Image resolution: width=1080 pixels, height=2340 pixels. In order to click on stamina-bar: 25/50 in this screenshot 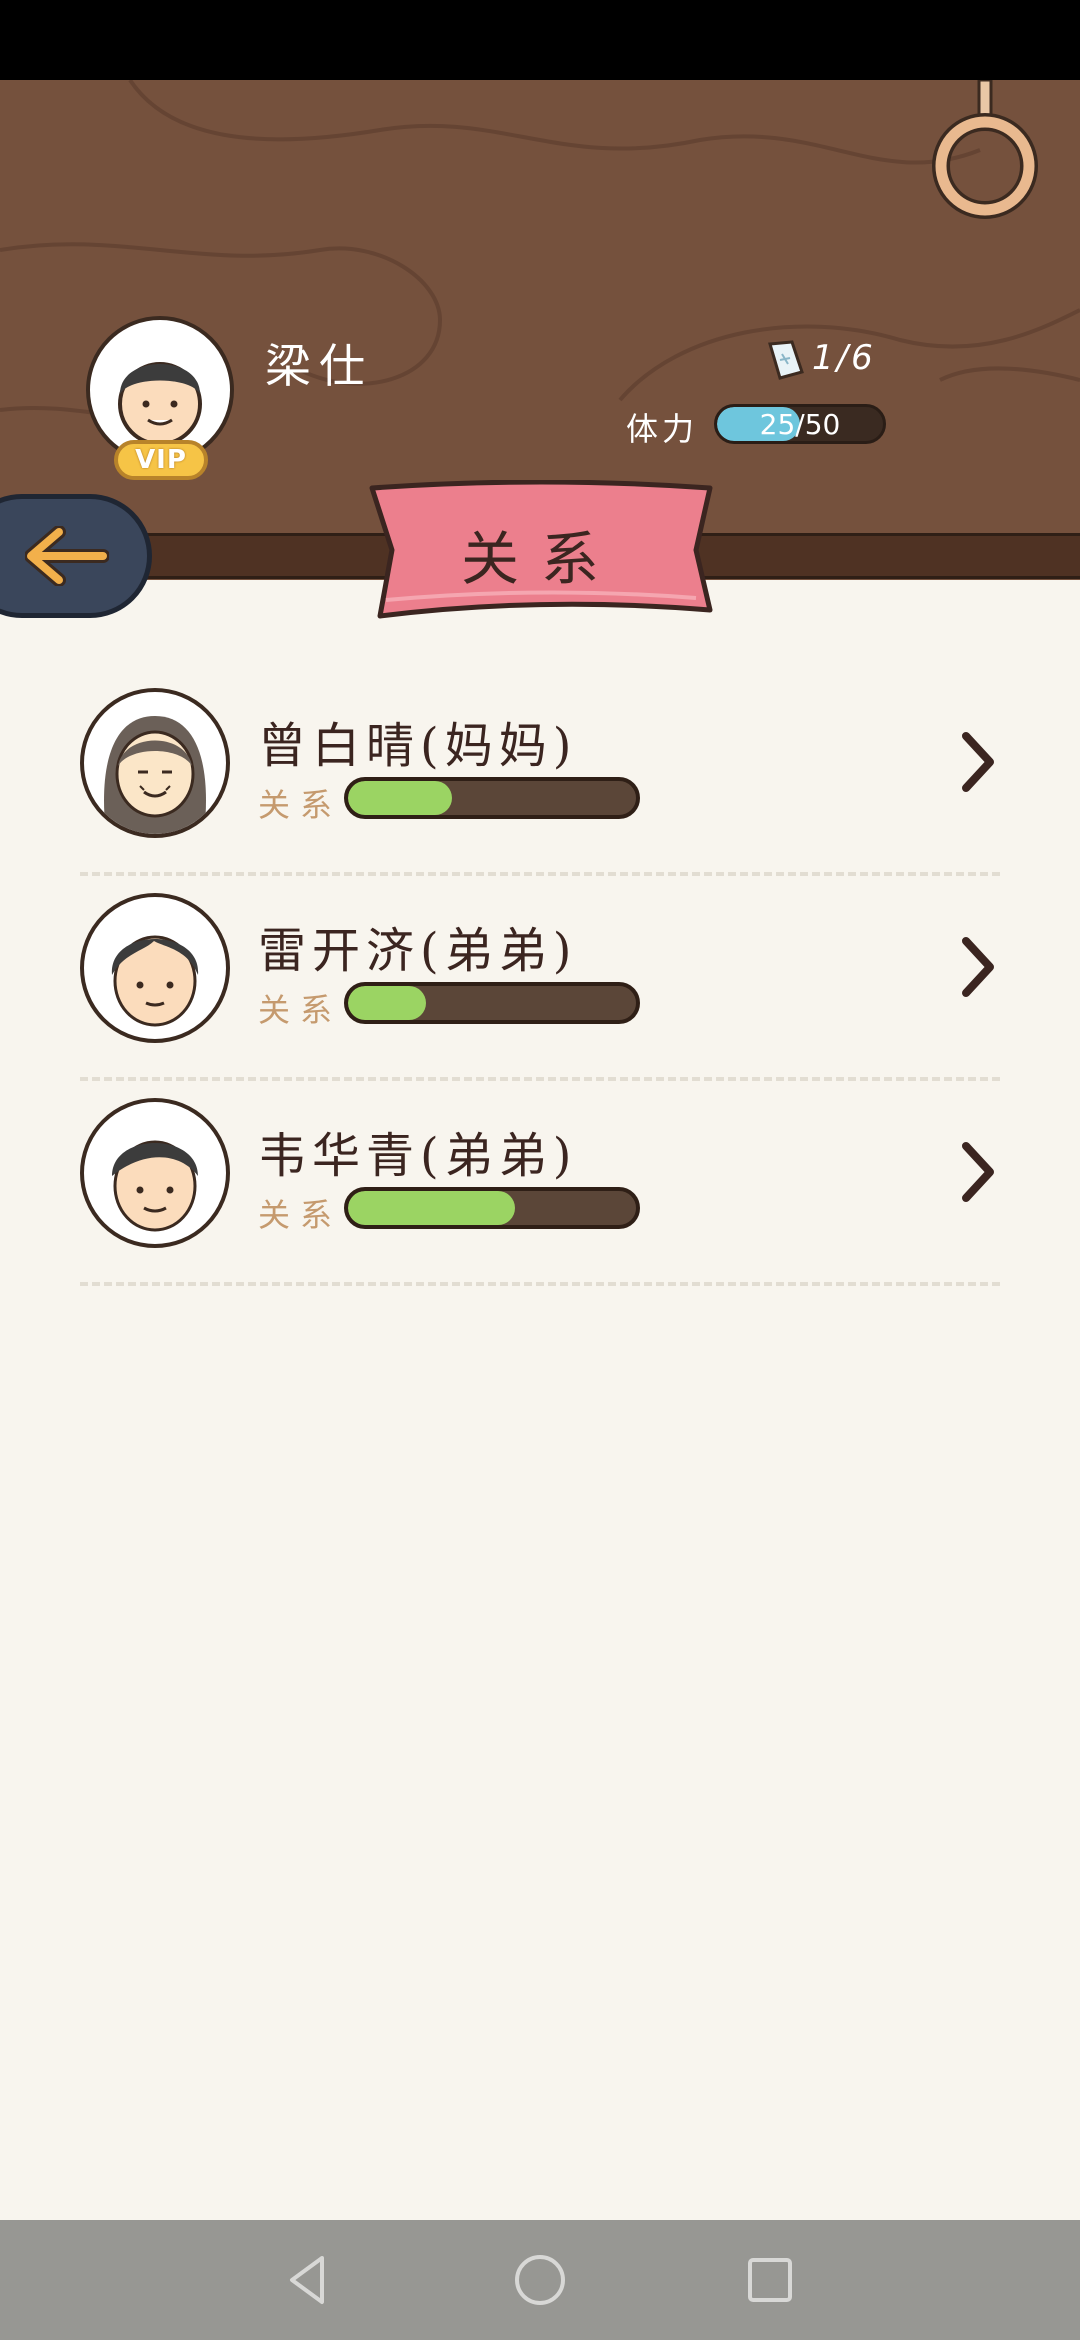, I will do `click(800, 424)`.